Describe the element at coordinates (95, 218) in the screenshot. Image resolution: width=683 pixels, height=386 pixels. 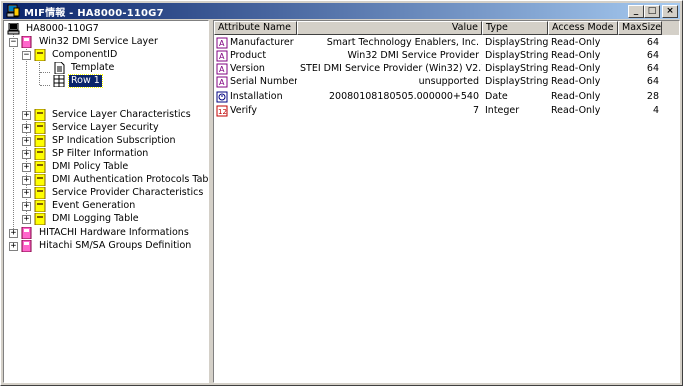
I see `tree-item-label: DMI Logging Table` at that location.